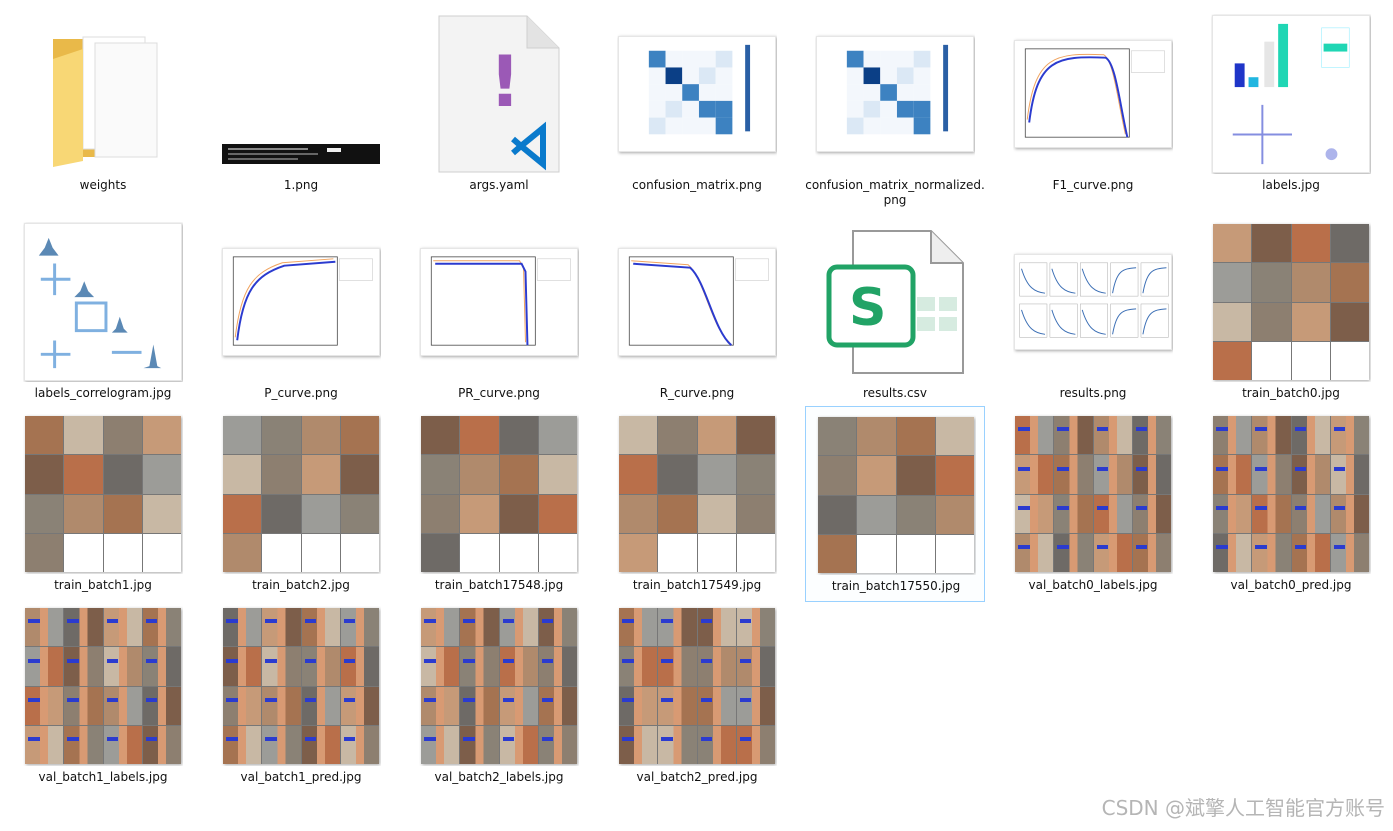 Image resolution: width=1393 pixels, height=831 pixels. I want to click on file-thumbnail: !, so click(499, 94).